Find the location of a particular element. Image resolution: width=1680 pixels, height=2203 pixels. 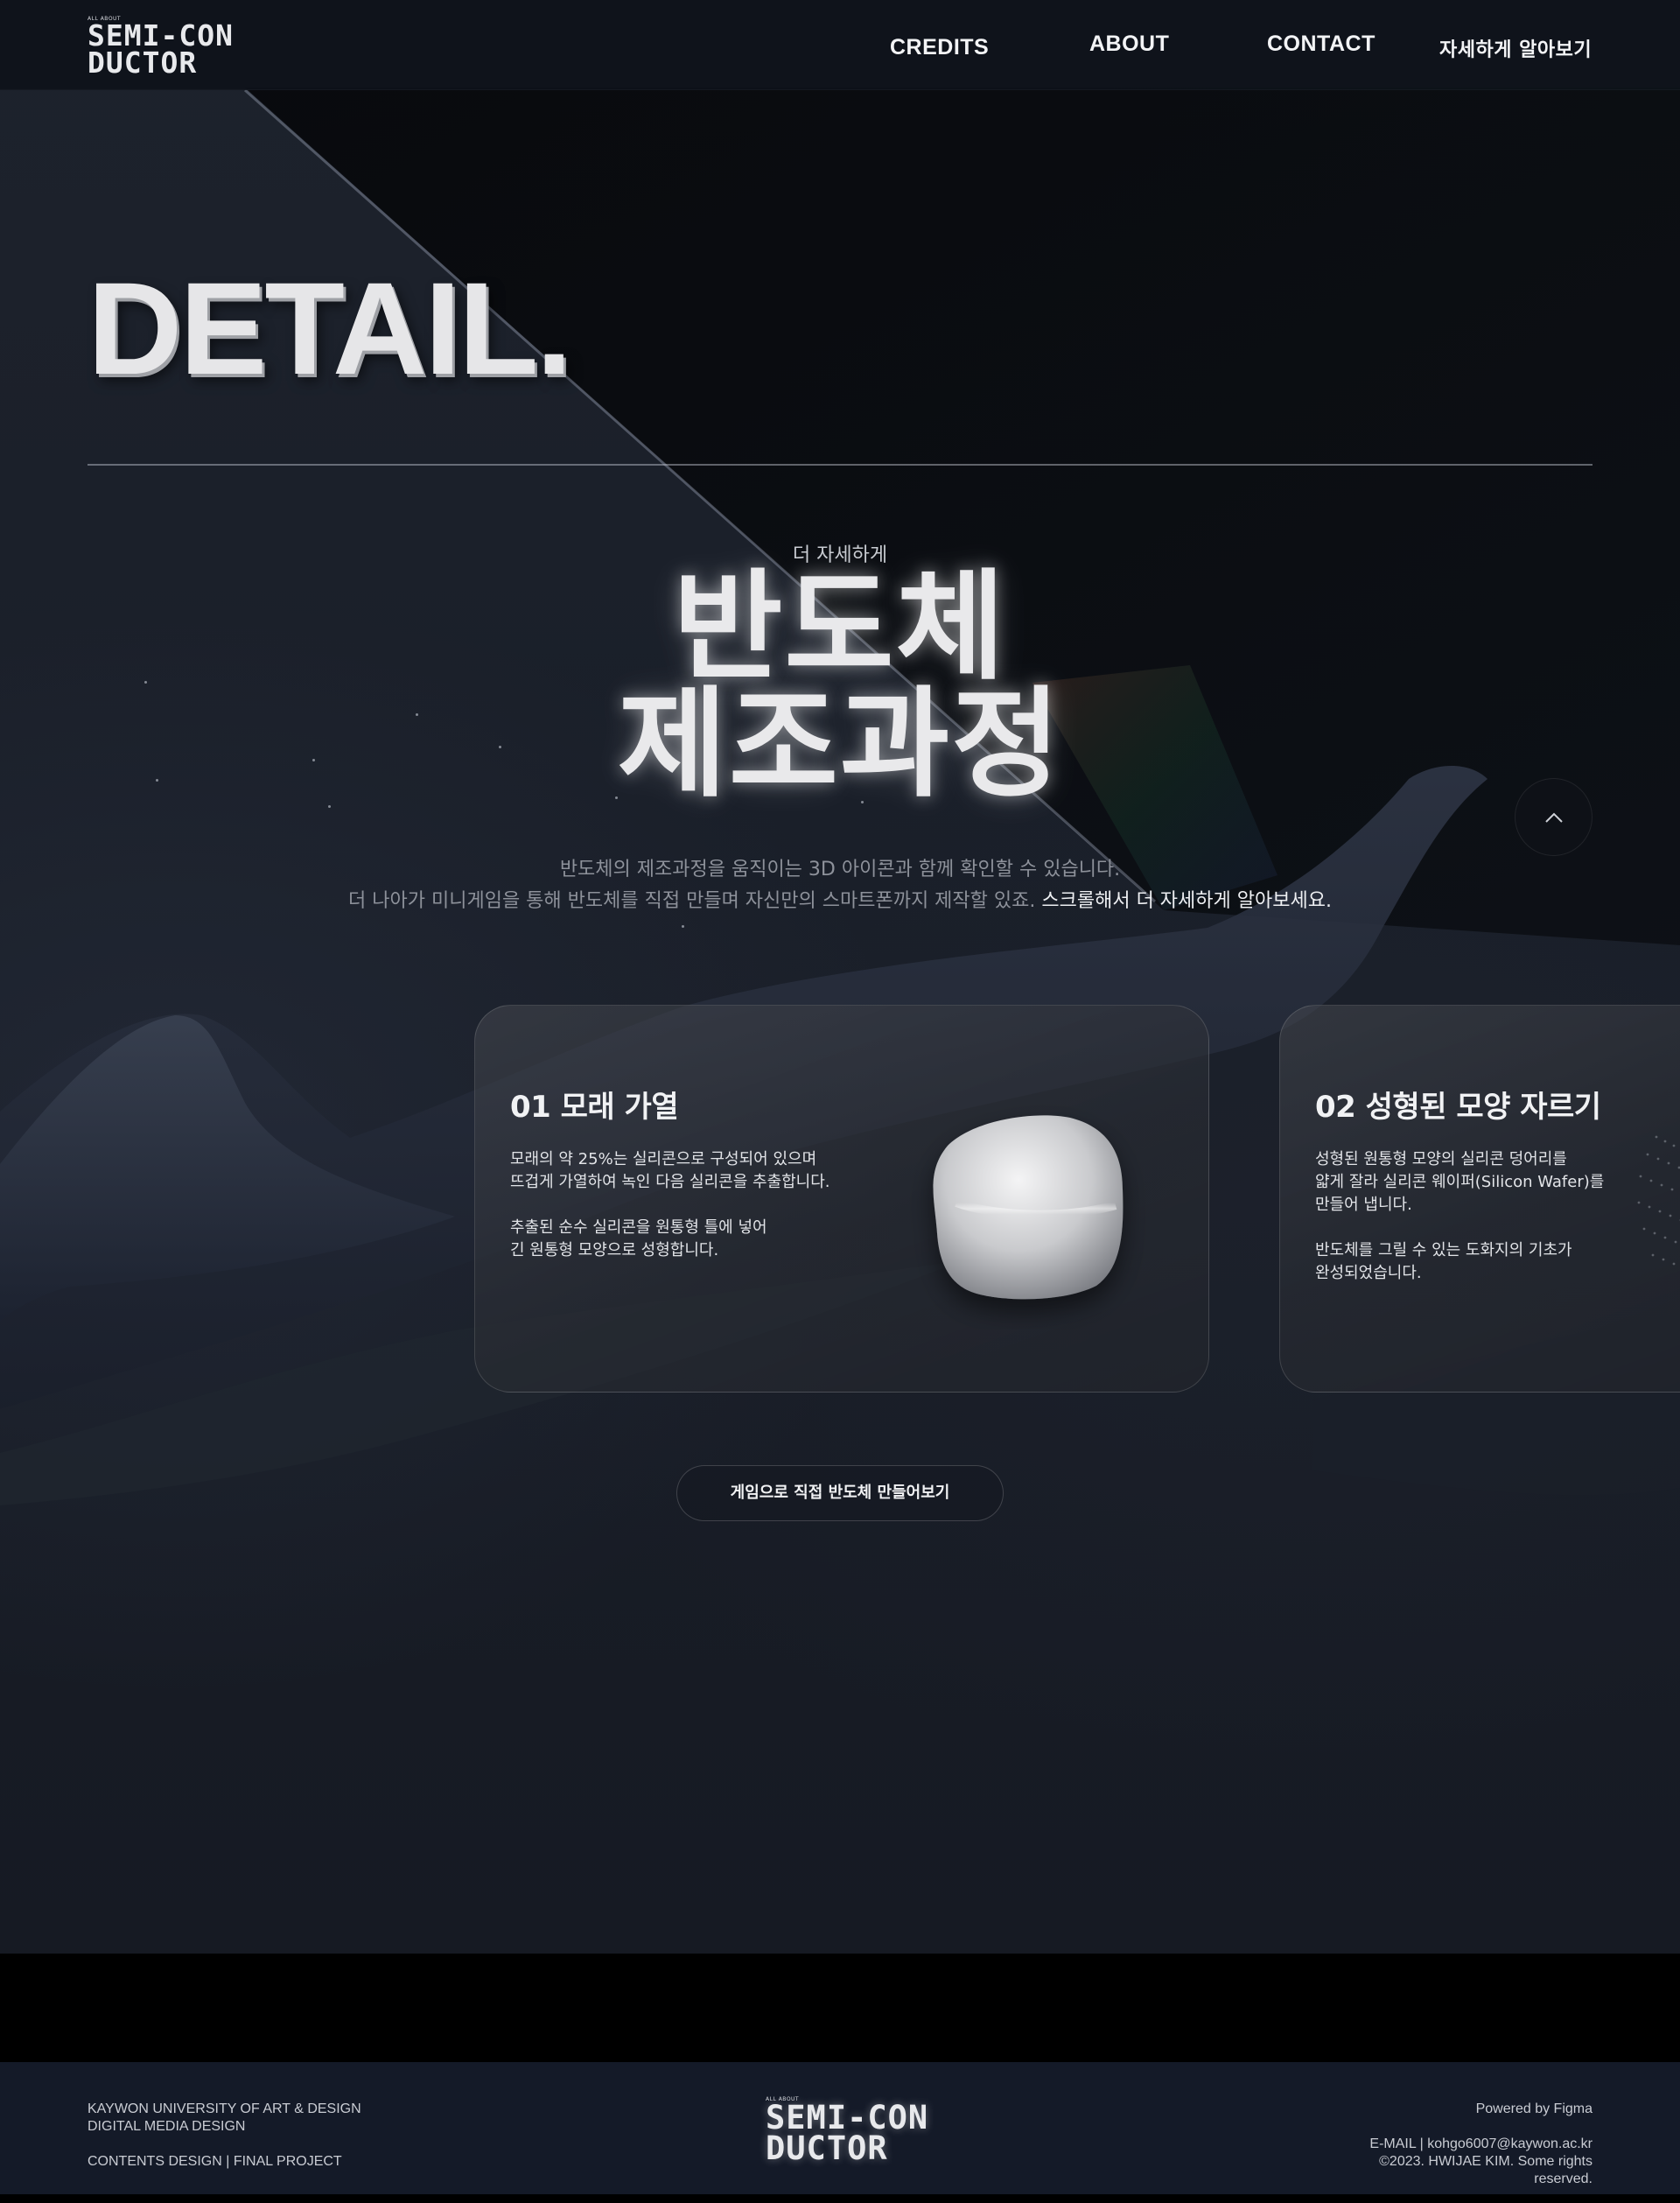

section-title: 반도체 제조과정 is located at coordinates (840, 686).